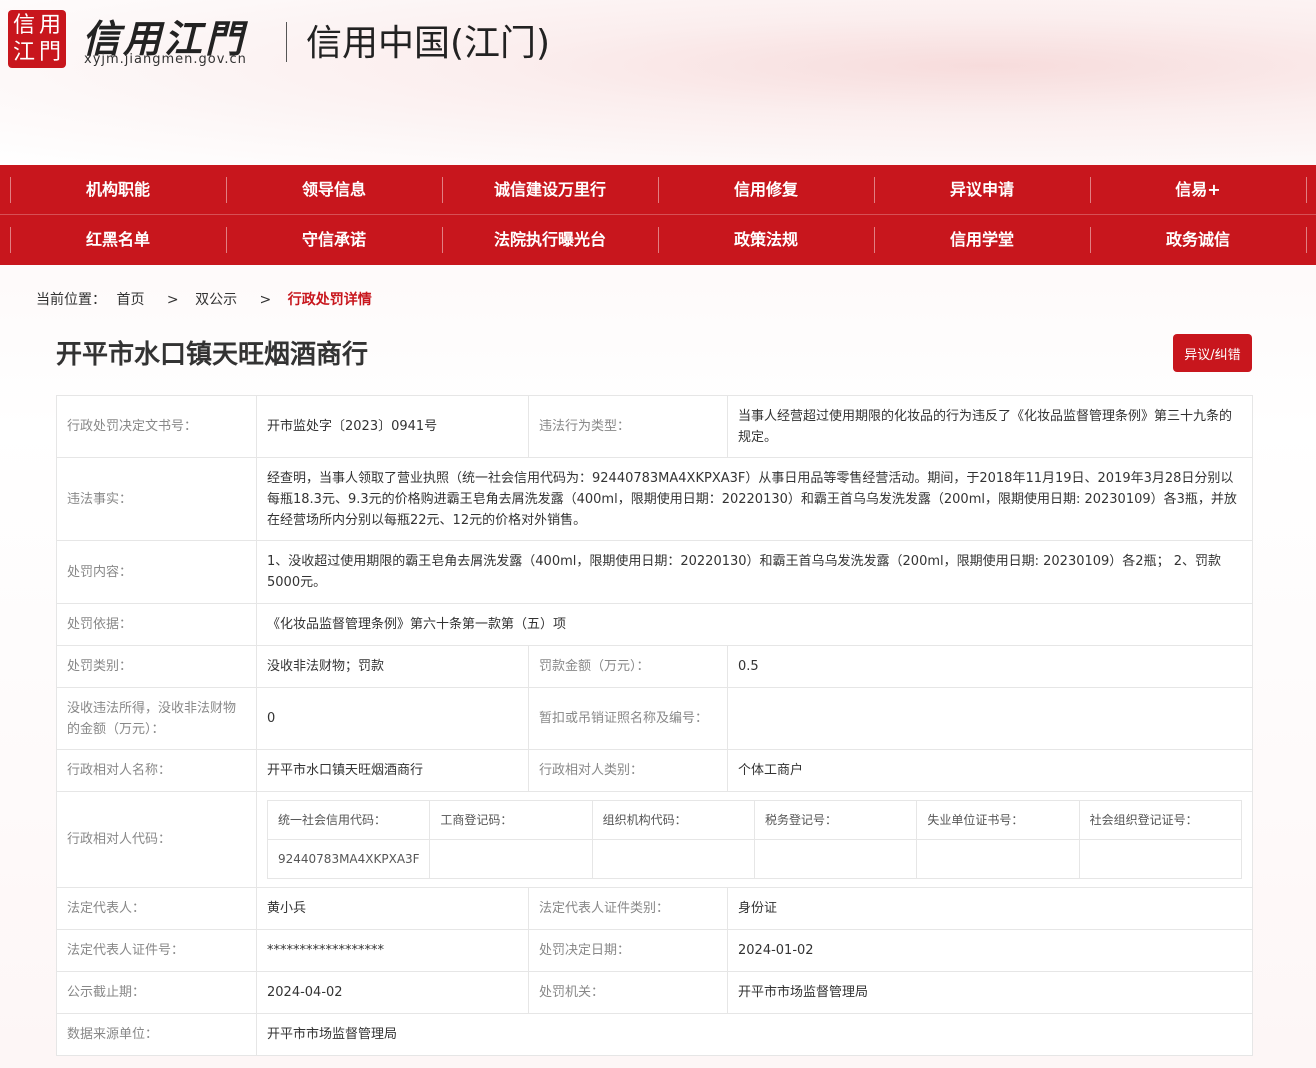 The height and width of the screenshot is (1068, 1316). I want to click on decision-no-label: 行政处罚决定文书号：, so click(156, 426).